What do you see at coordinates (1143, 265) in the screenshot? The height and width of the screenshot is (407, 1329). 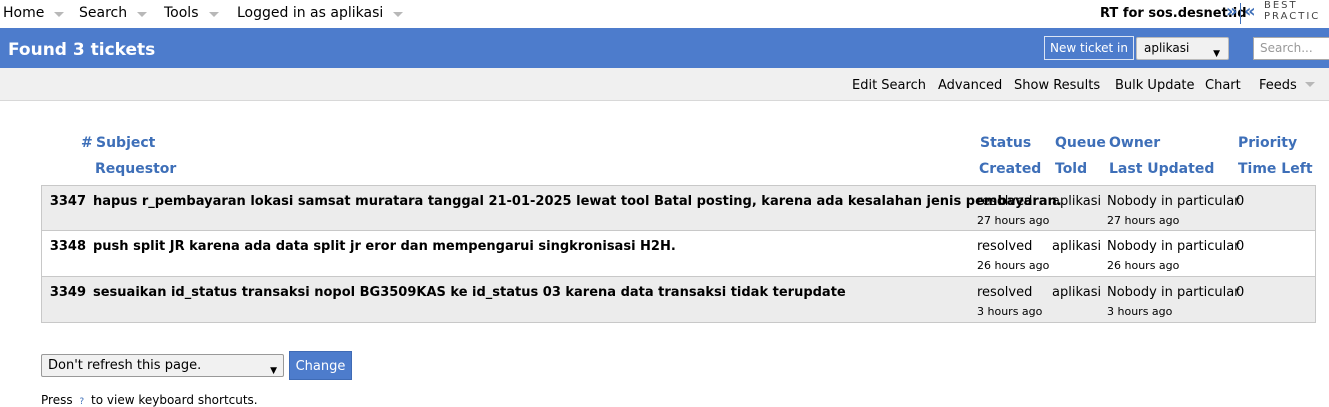 I see `ticket-last-updated: 26 hours ago` at bounding box center [1143, 265].